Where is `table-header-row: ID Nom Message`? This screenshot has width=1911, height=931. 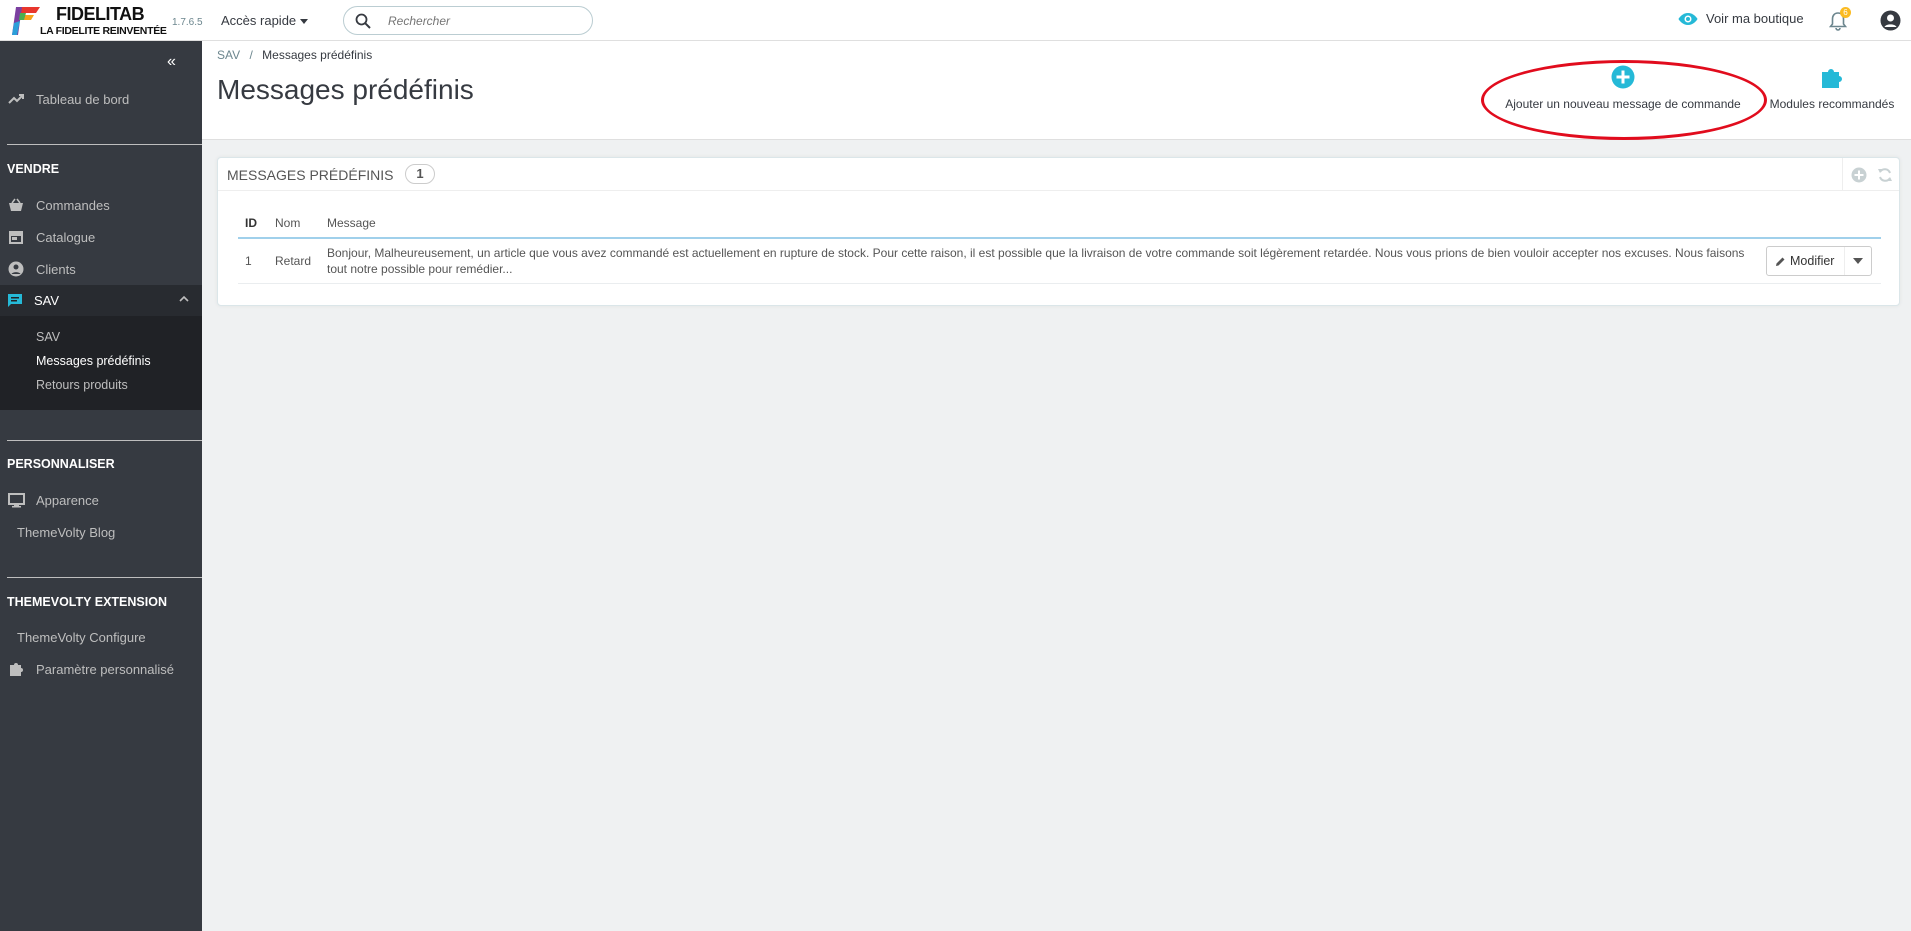 table-header-row: ID Nom Message is located at coordinates (1059, 223).